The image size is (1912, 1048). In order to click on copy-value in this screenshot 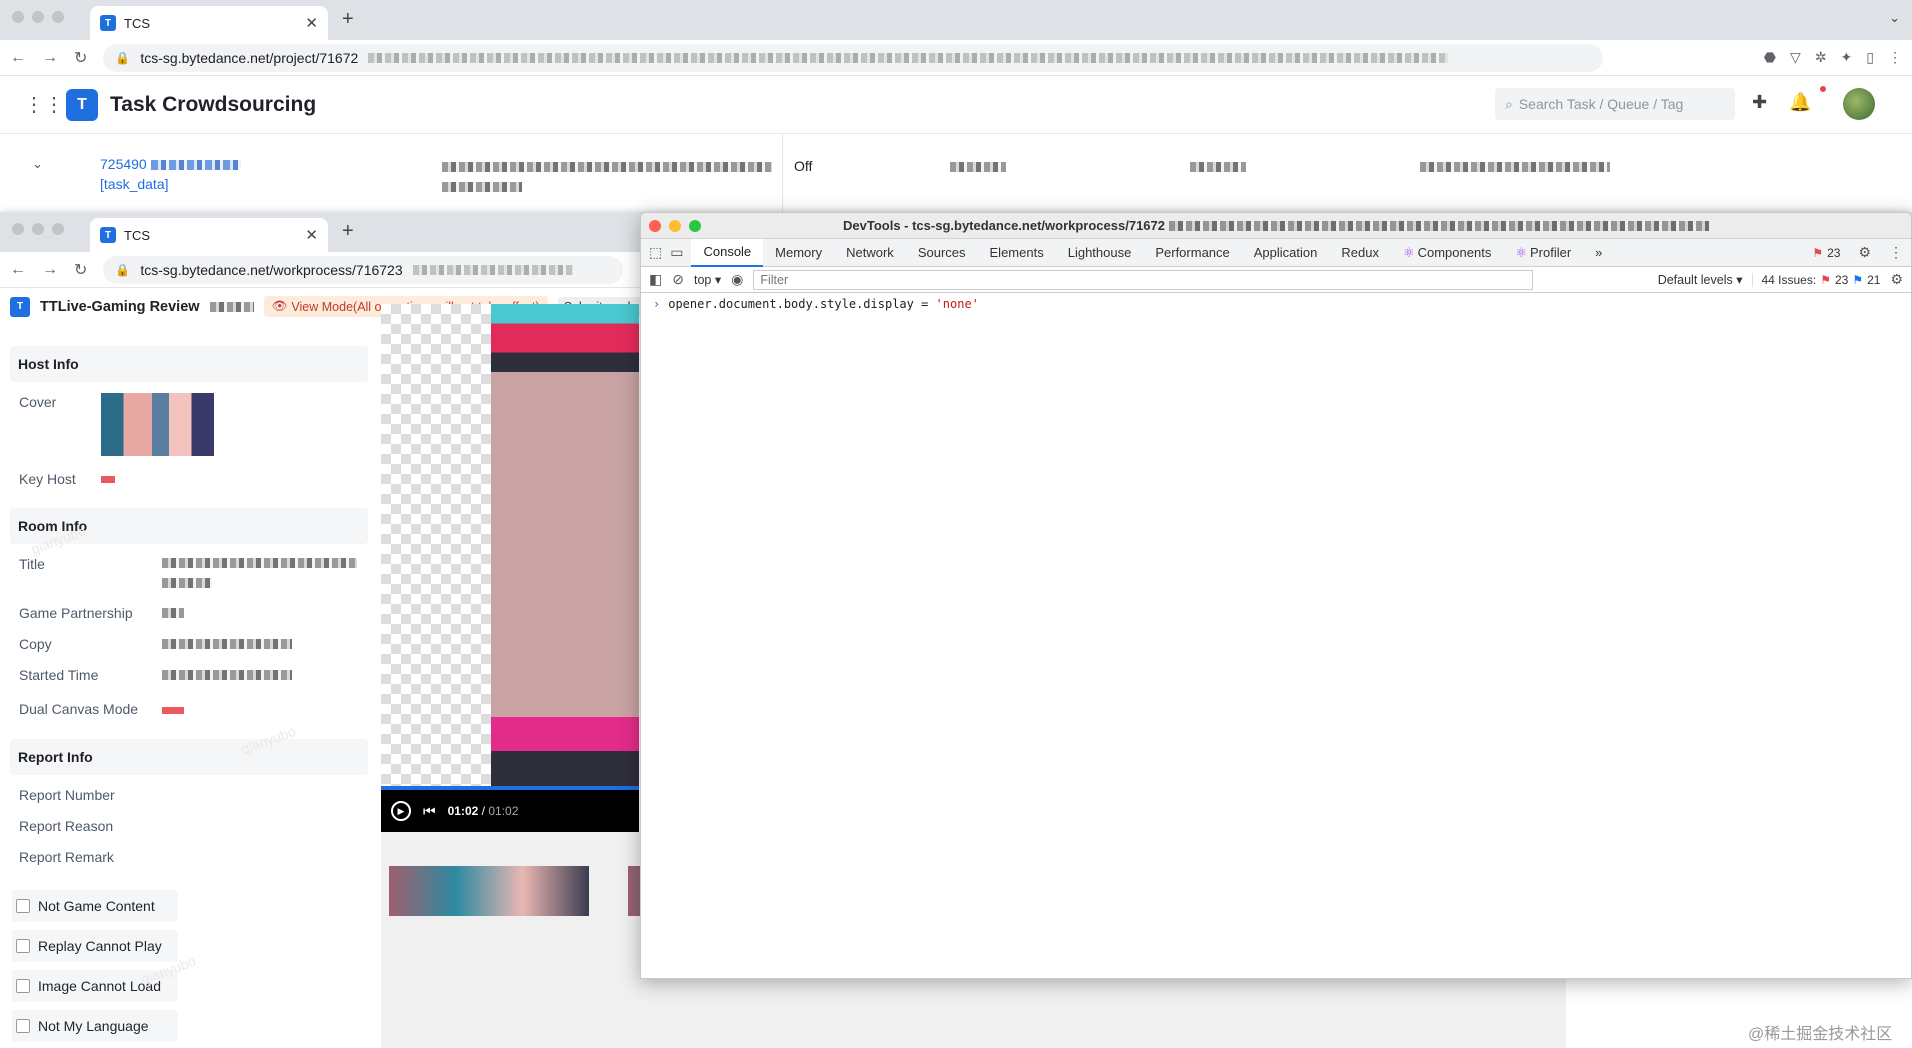, I will do `click(227, 644)`.